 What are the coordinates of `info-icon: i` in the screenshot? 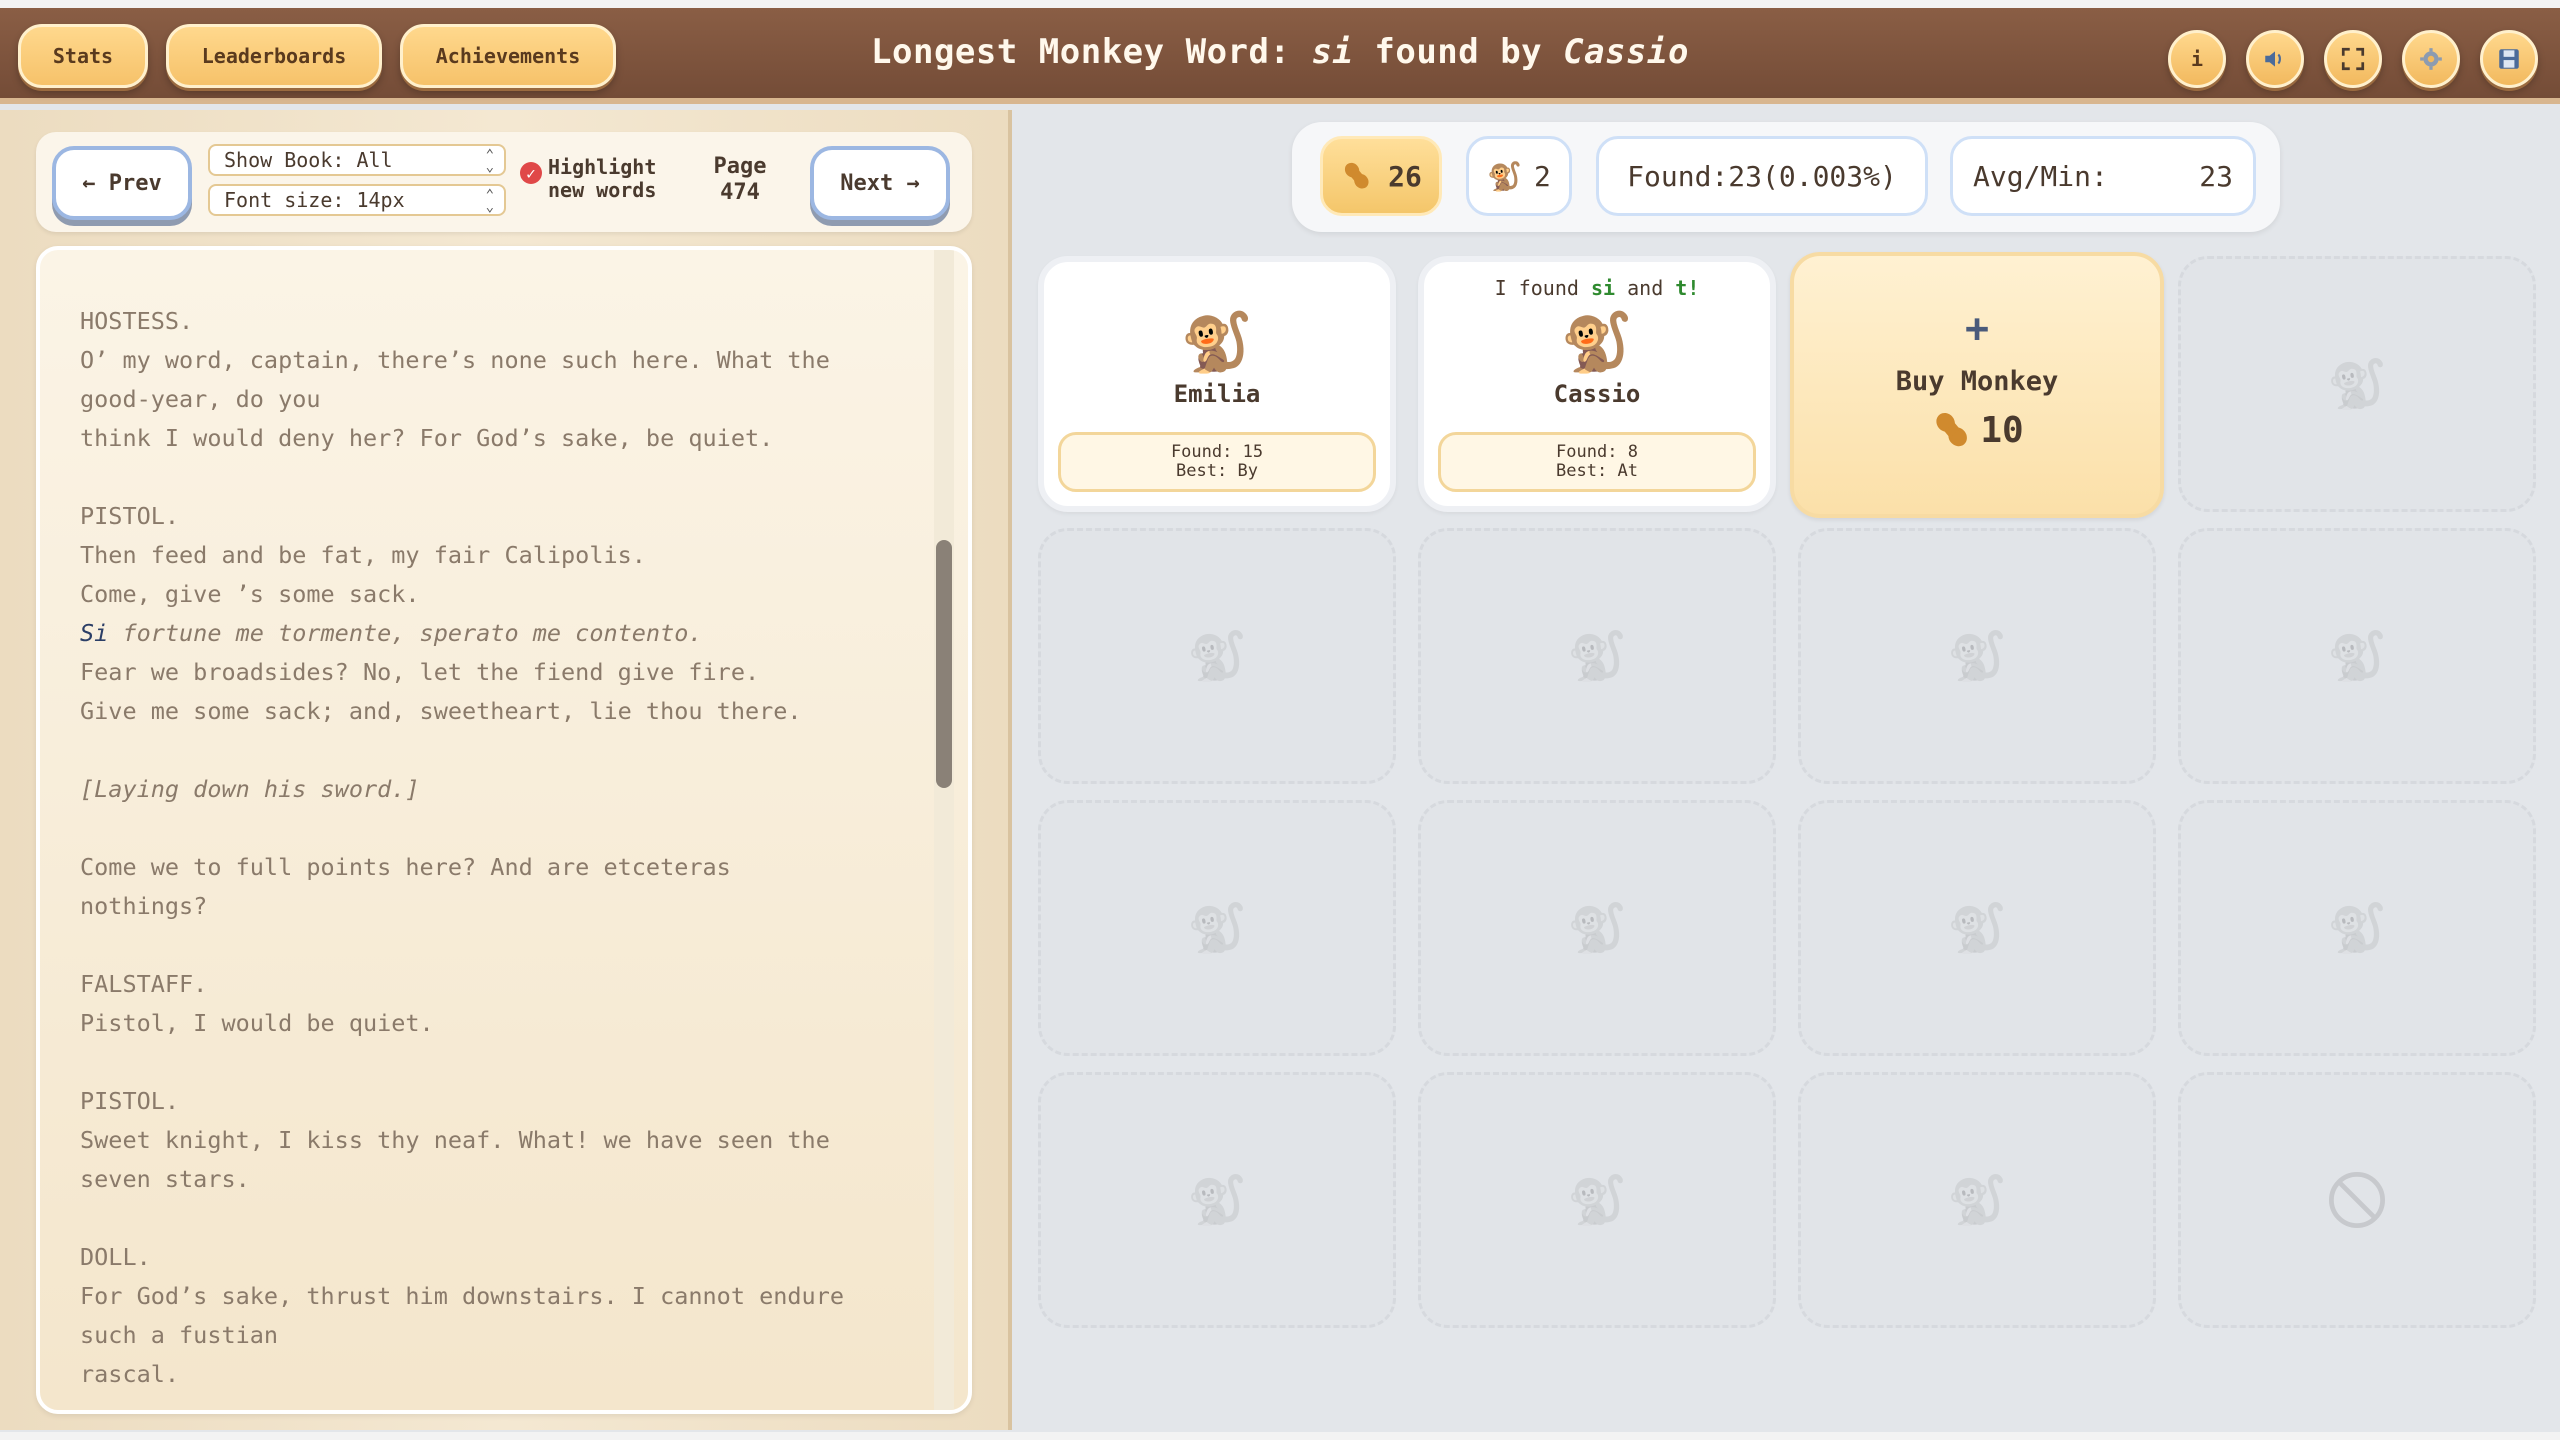 It's located at (2197, 59).